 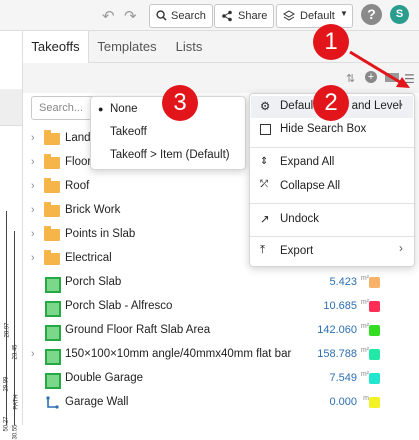 What do you see at coordinates (331, 42) in the screenshot?
I see `callout-badge-1: 1` at bounding box center [331, 42].